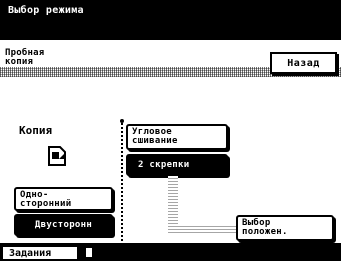  I want to click on position-select-button: Выбор положен., so click(285, 228).